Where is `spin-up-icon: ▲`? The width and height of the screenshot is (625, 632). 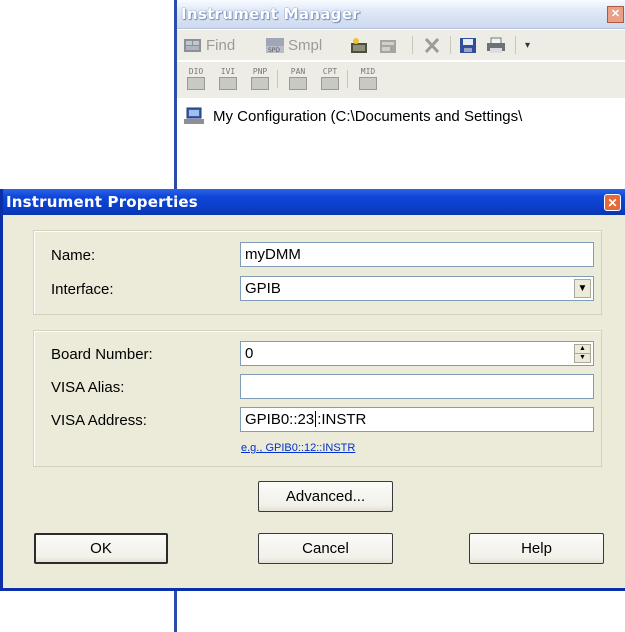
spin-up-icon: ▲ is located at coordinates (582, 349).